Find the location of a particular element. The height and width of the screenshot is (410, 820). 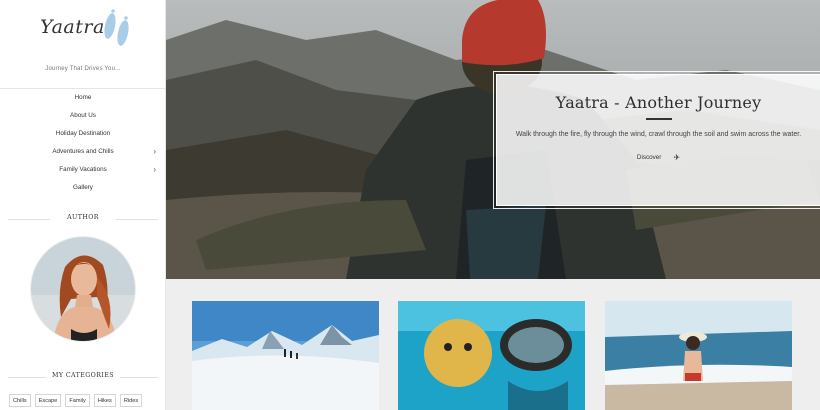

tag-escape: Escape is located at coordinates (48, 400).